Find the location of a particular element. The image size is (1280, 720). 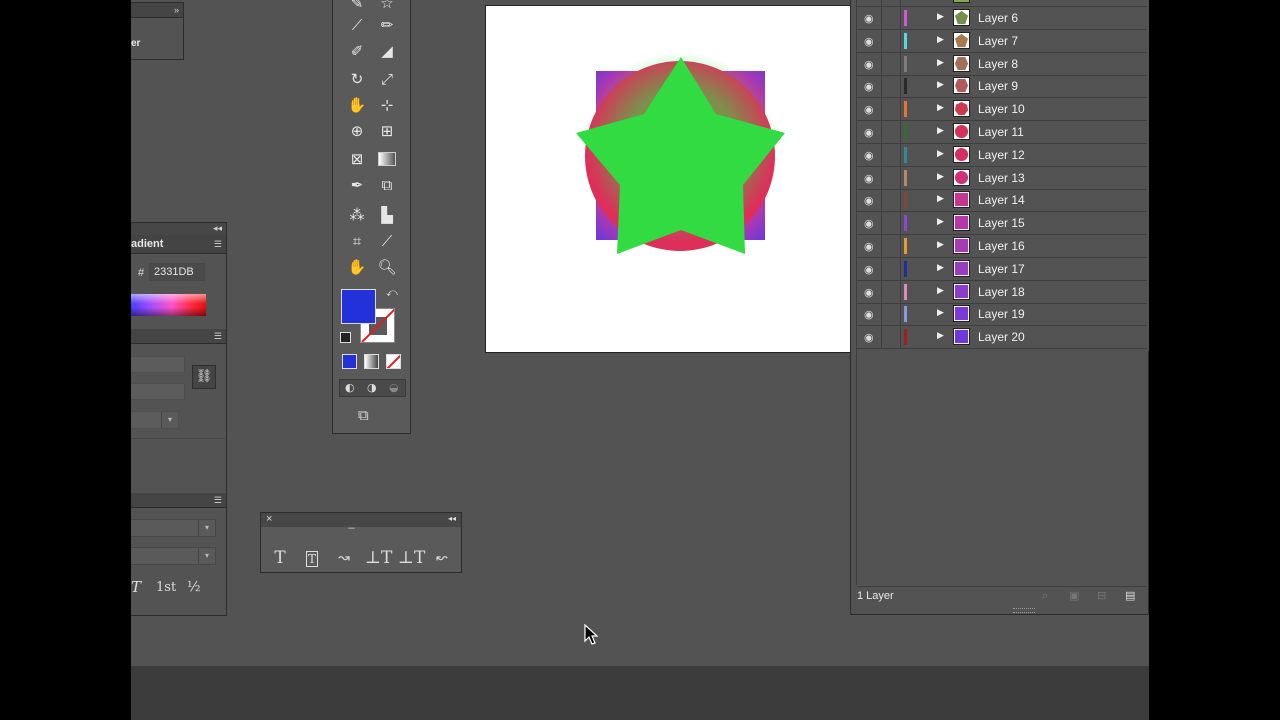

layer-name: Layer 10 is located at coordinates (1001, 109).